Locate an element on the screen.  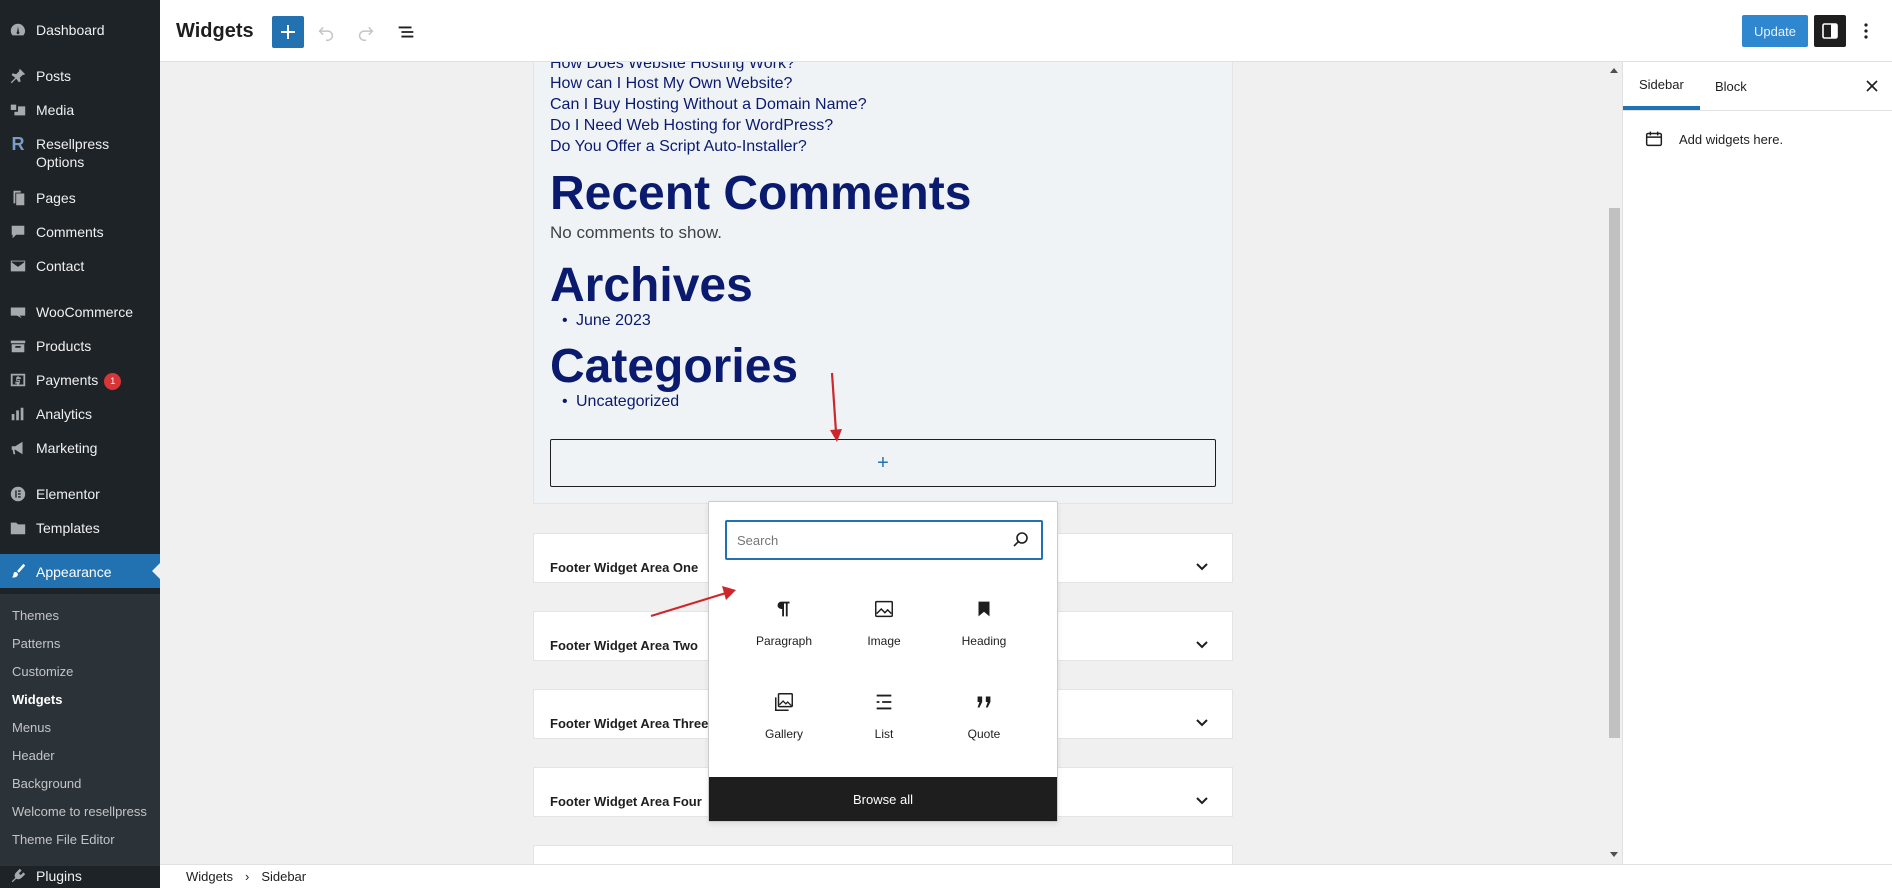
footer-widget-area-partial is located at coordinates (883, 854).